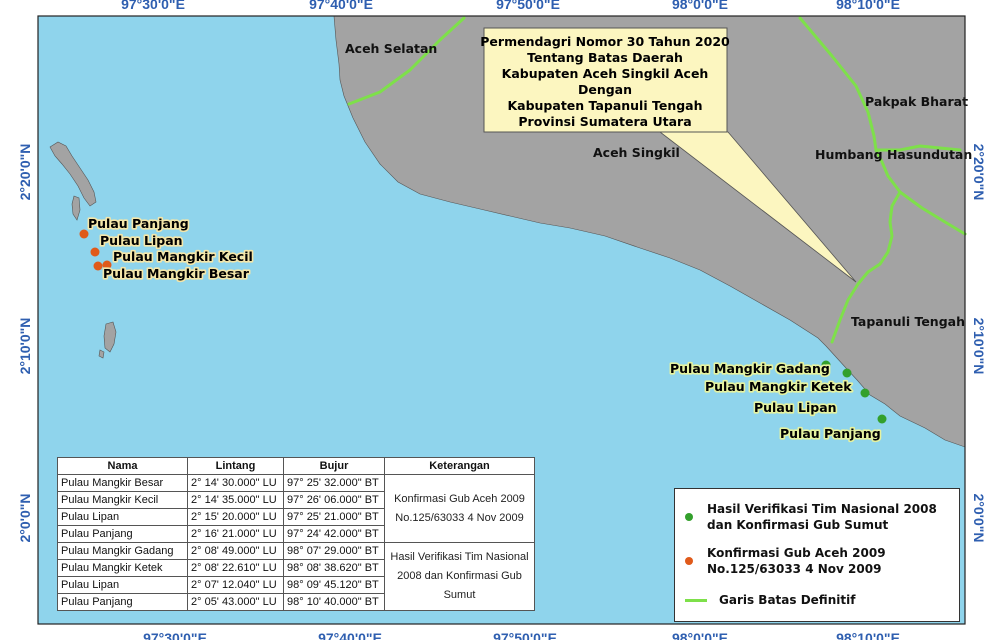 The image size is (1000, 640). Describe the element at coordinates (334, 517) in the screenshot. I see `cell-bujur: 97° 25' 21.000" BT` at that location.